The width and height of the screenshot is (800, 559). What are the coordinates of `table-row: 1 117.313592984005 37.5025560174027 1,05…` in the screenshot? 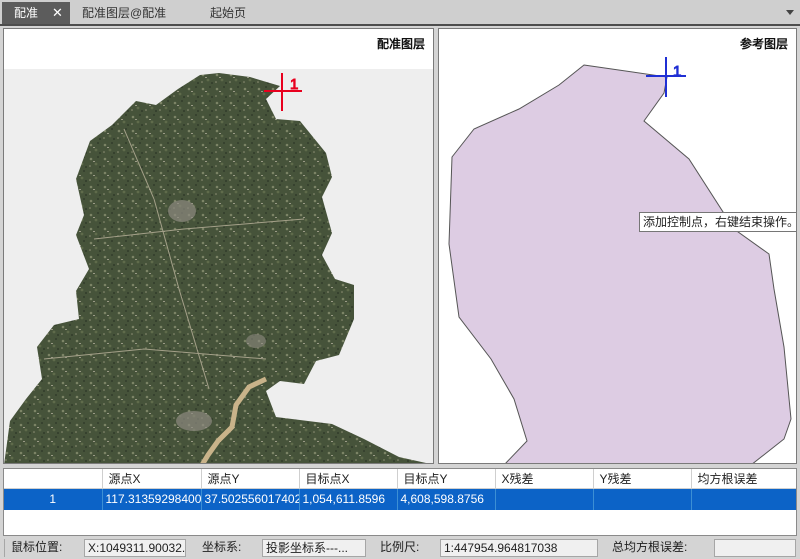 It's located at (400, 499).